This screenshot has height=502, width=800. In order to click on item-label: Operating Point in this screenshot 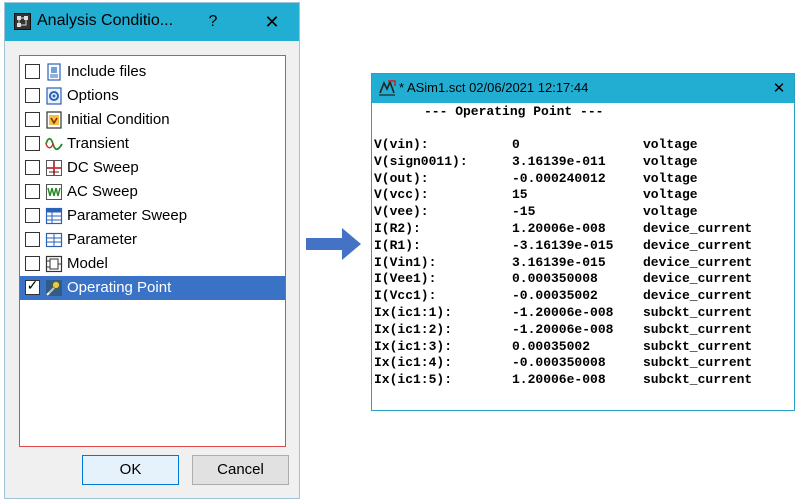, I will do `click(119, 287)`.